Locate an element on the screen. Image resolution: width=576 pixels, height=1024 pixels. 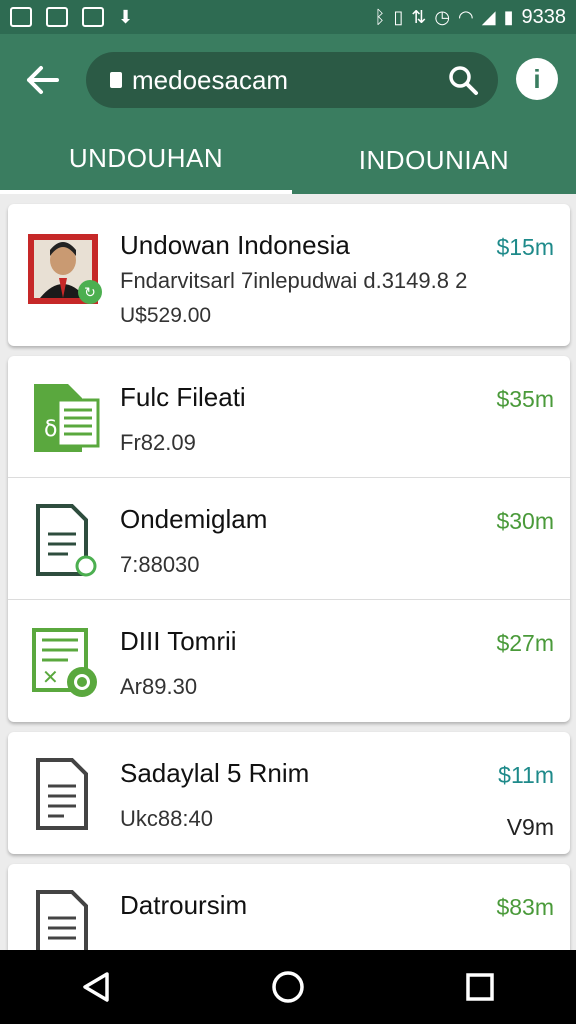
recents-square-icon is located at coordinates (480, 987).